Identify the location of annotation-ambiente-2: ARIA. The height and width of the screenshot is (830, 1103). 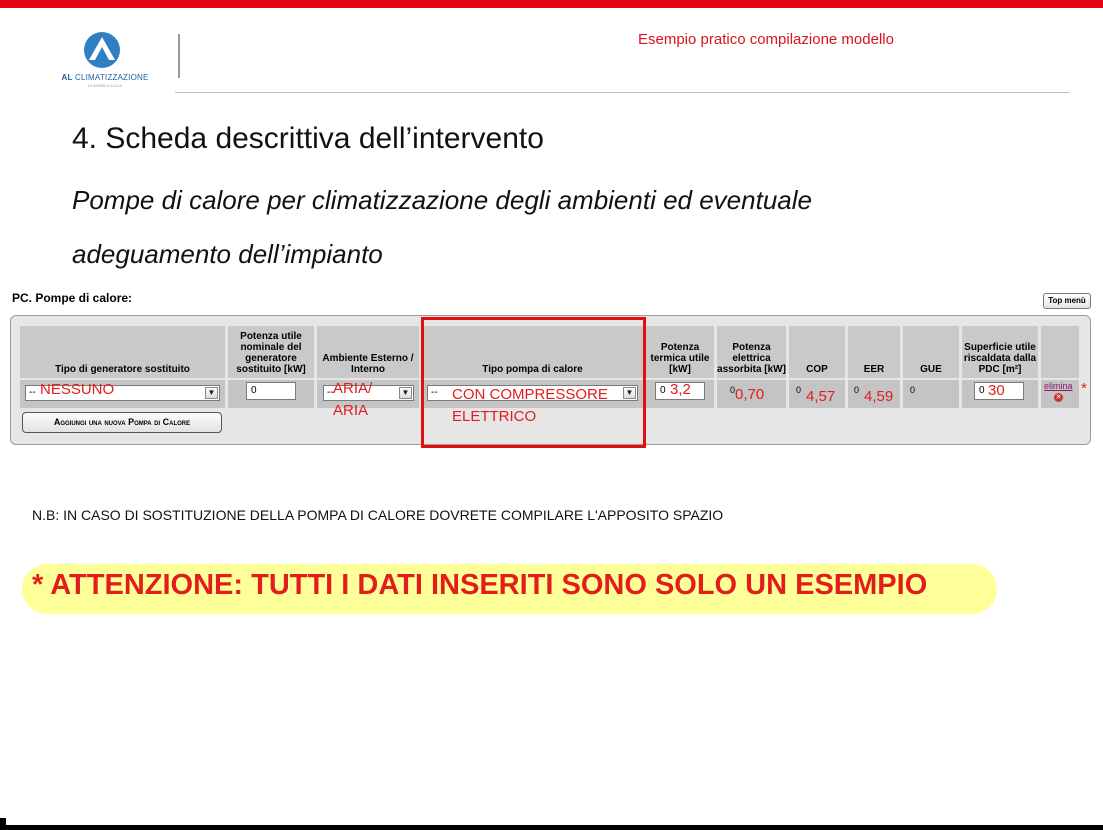
(351, 410).